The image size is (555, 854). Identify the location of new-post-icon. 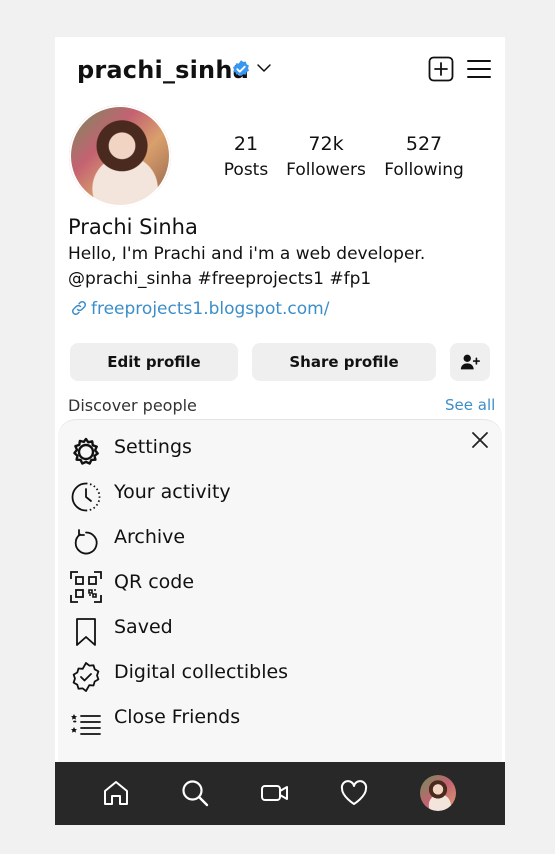
(441, 69).